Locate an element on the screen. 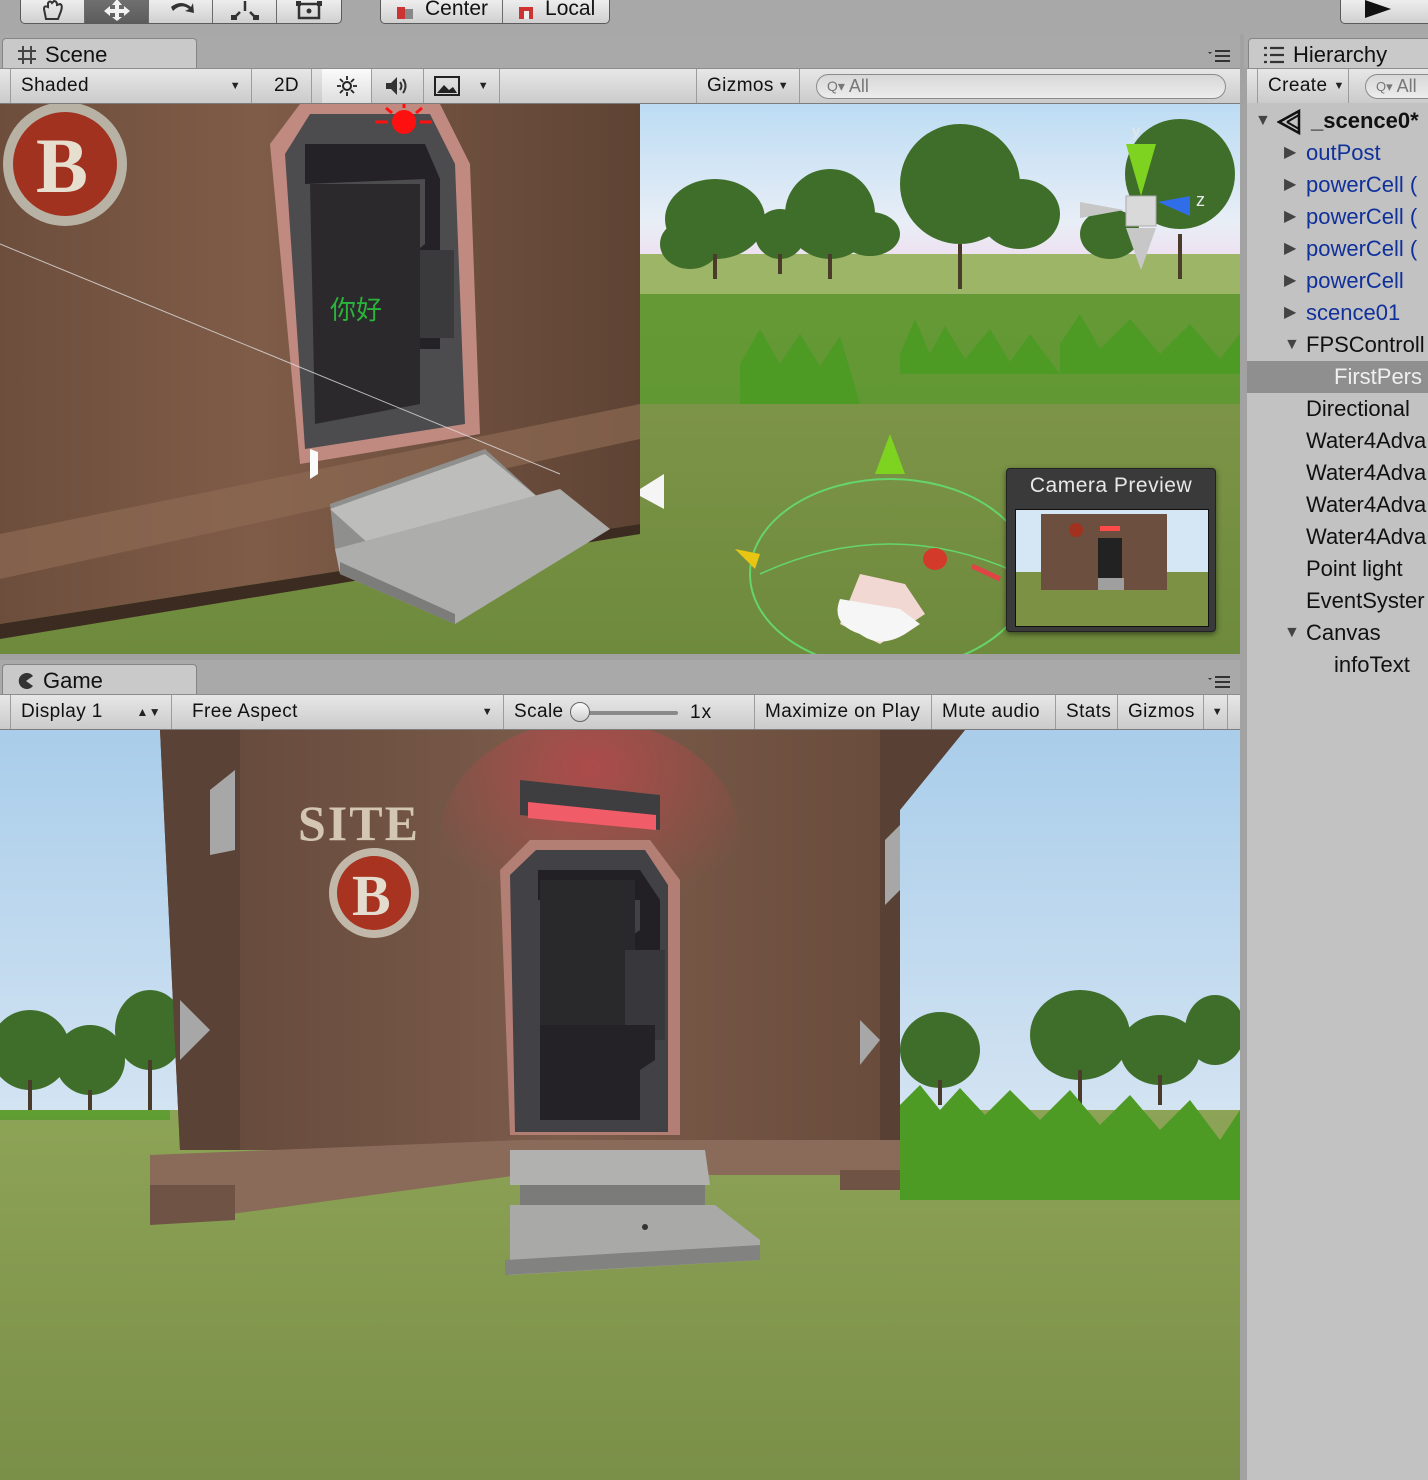 The height and width of the screenshot is (1480, 1428). hierarchy-item-label: outPost is located at coordinates (1343, 152).